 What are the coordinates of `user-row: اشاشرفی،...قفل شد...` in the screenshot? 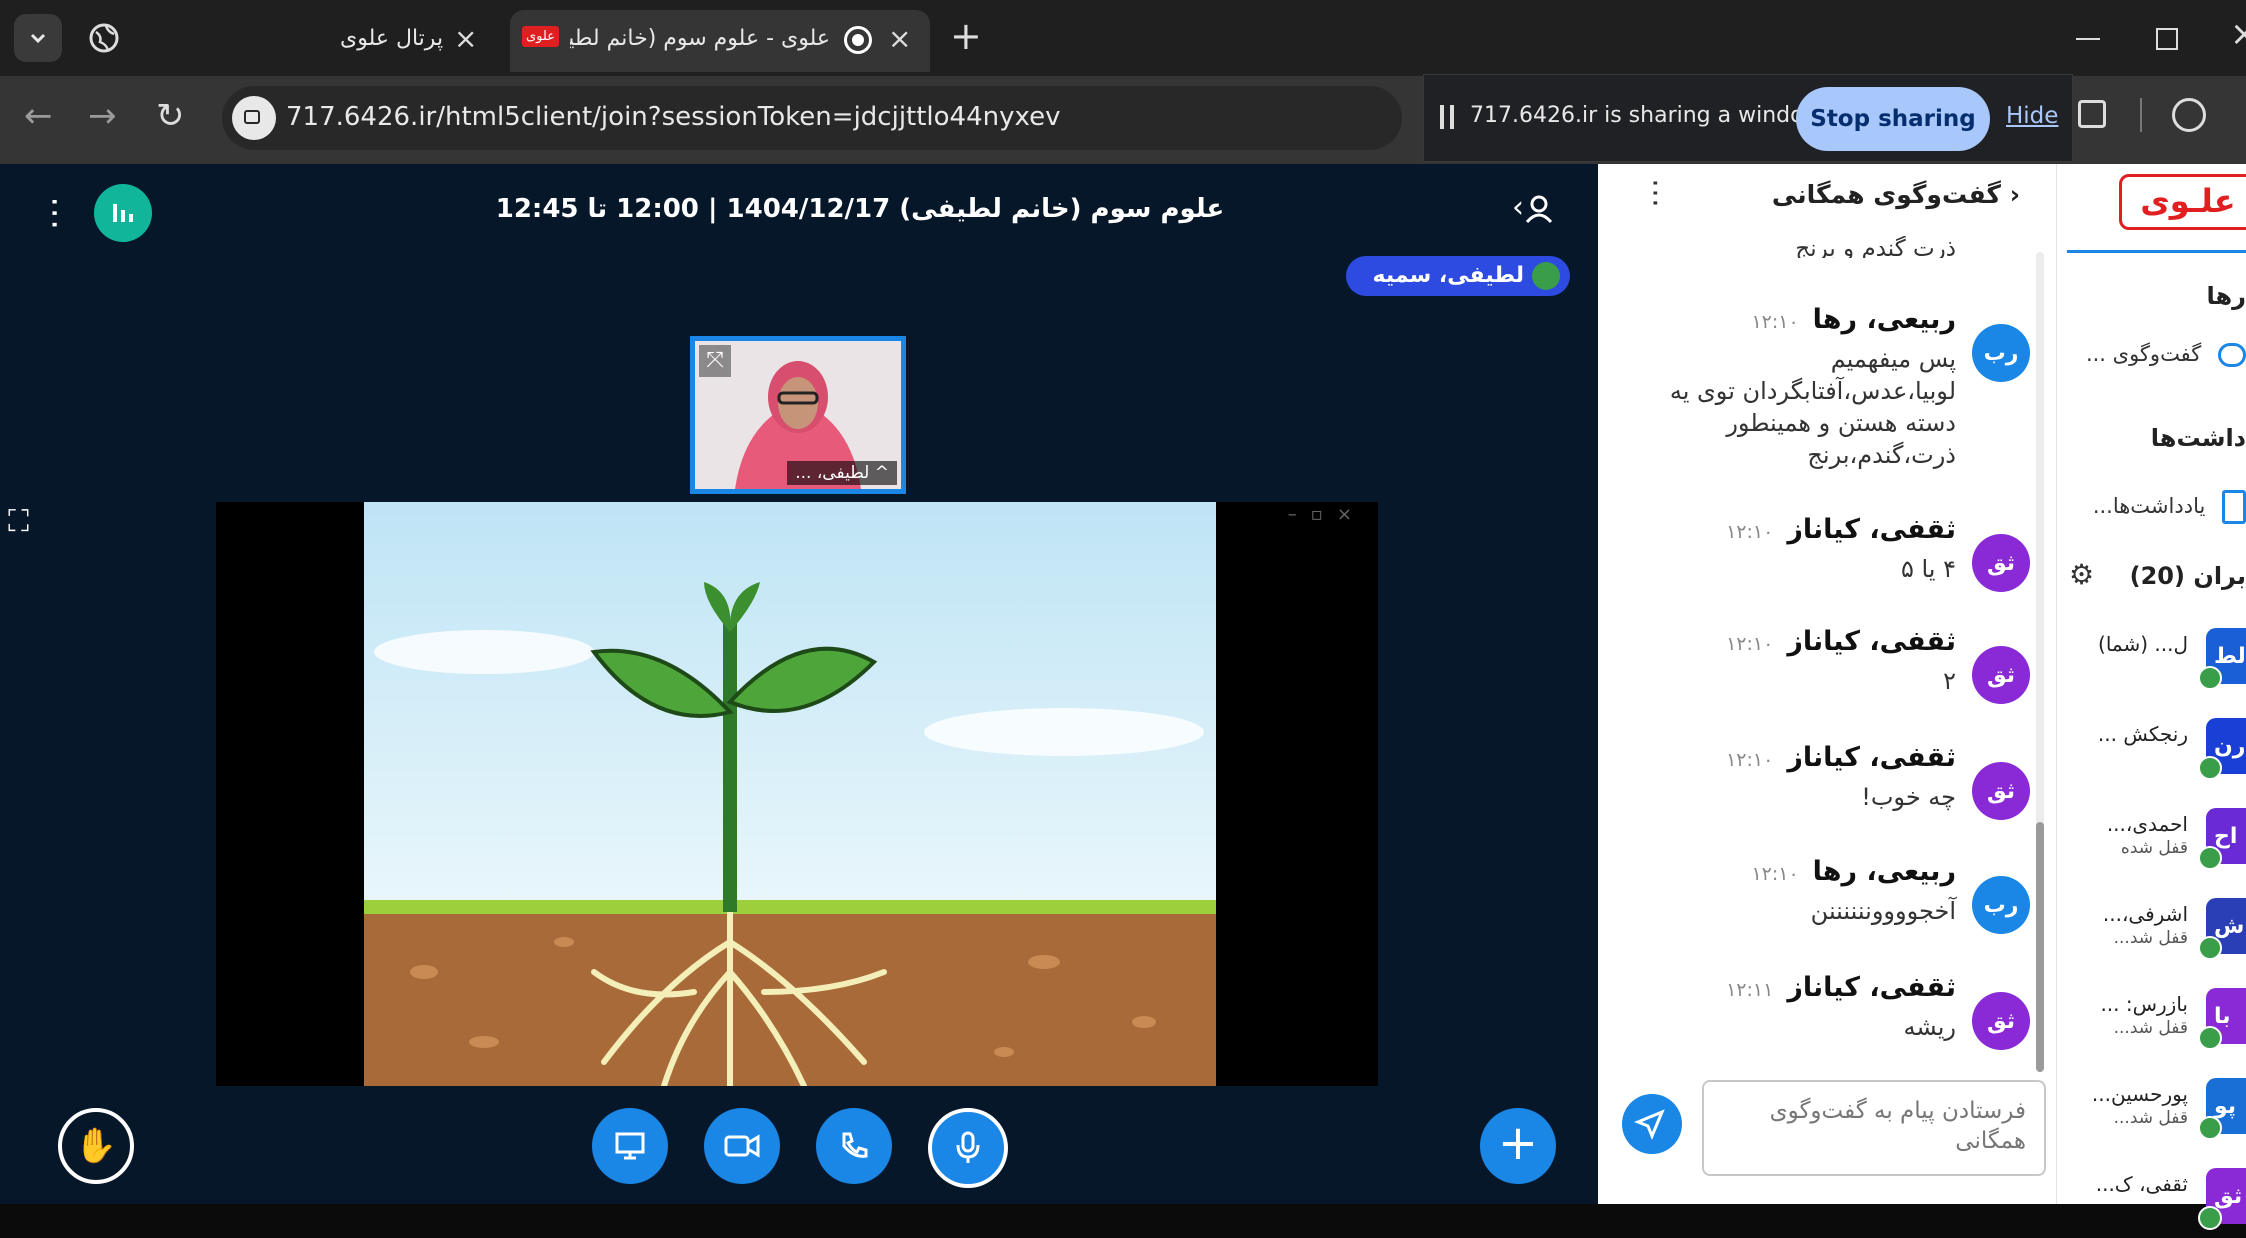 It's located at (2151, 928).